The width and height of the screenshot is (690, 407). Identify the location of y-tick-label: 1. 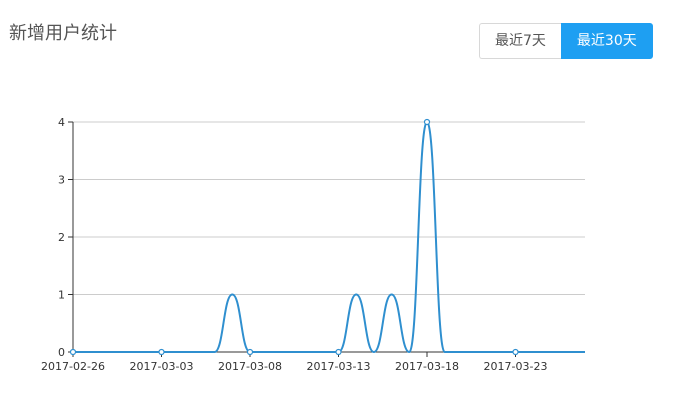
(61, 295).